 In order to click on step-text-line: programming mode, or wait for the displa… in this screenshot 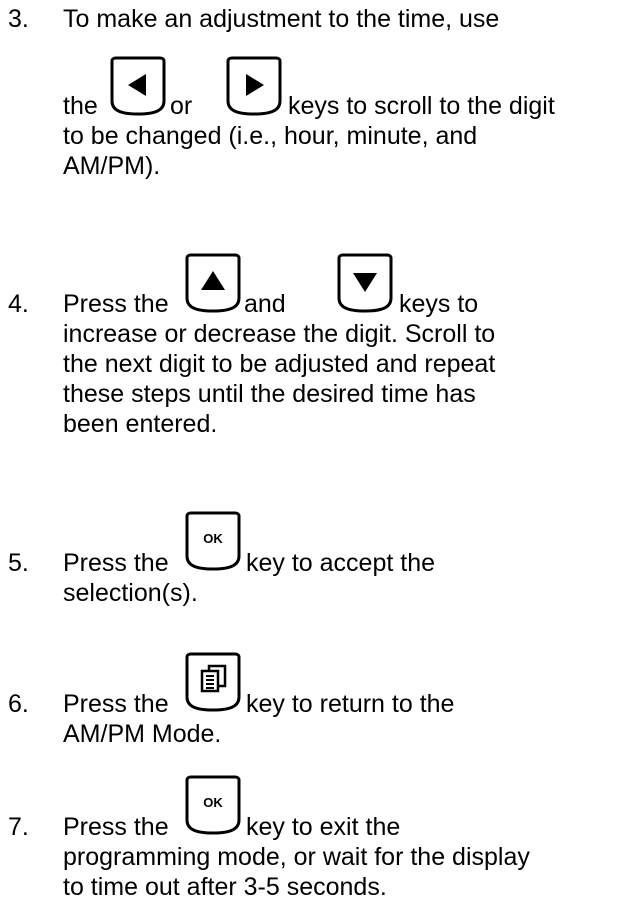, I will do `click(296, 857)`.